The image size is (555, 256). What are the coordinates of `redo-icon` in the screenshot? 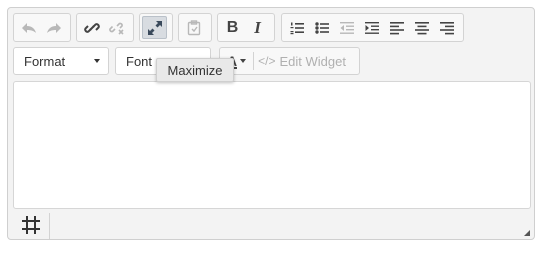 It's located at (54, 28).